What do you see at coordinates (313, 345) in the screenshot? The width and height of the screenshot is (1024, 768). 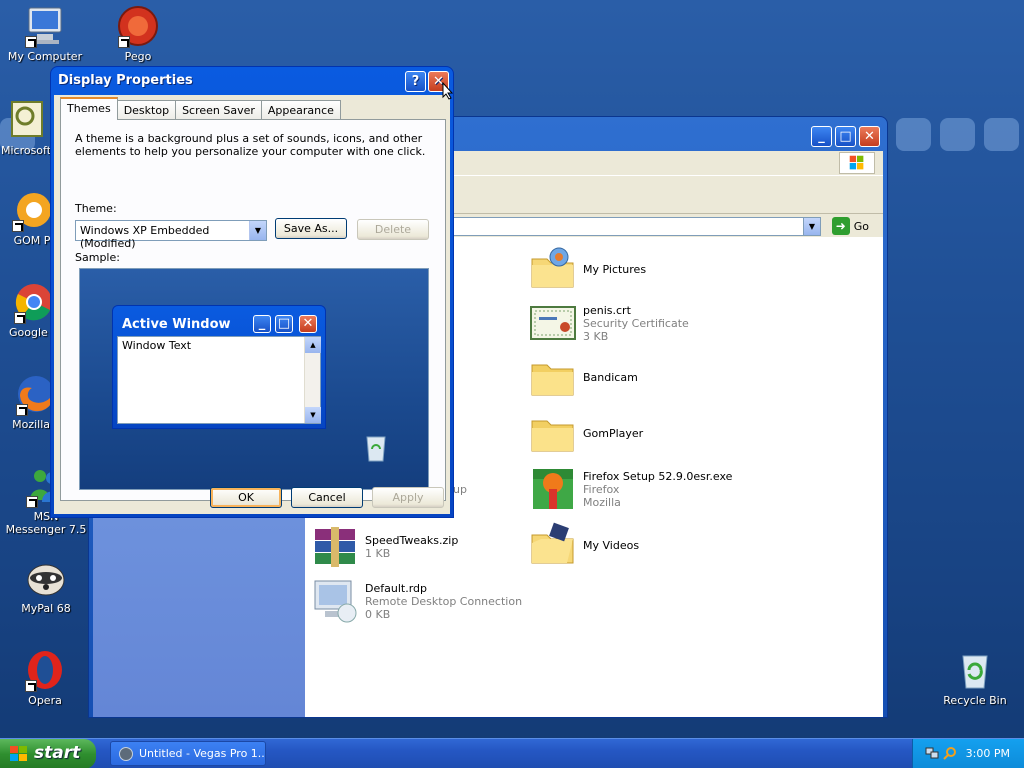 I see `scroll-up-icon: ▲` at bounding box center [313, 345].